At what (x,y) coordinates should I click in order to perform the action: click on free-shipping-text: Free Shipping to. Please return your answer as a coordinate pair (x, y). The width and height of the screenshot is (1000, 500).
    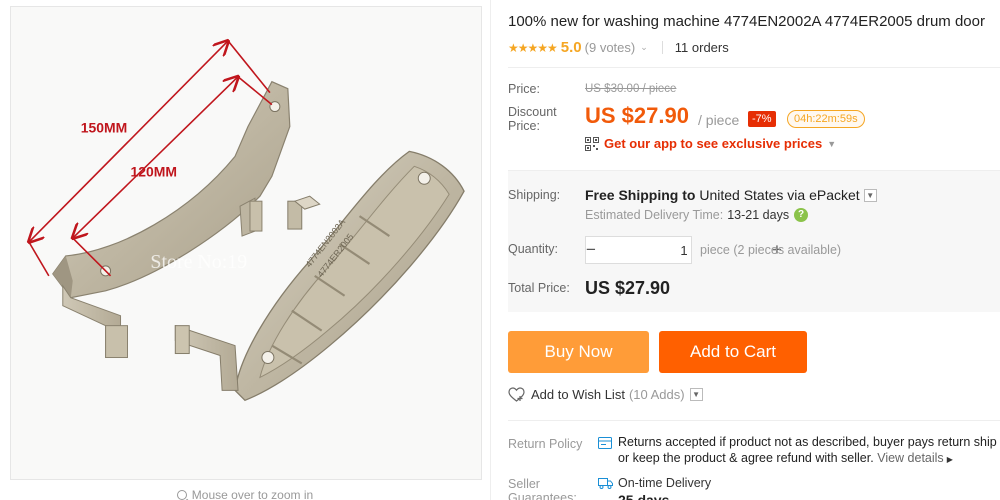
    Looking at the image, I should click on (640, 195).